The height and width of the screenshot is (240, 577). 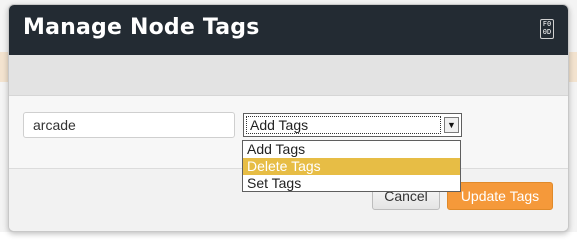 I want to click on option-delete-tags: Delete Tags, so click(x=351, y=166).